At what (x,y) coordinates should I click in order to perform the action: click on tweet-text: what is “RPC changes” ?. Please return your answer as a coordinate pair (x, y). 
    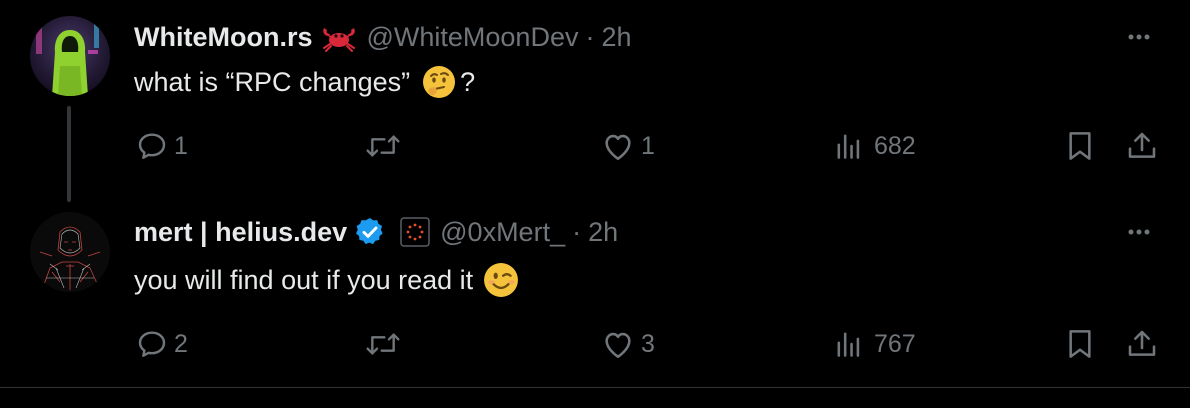
    Looking at the image, I should click on (304, 82).